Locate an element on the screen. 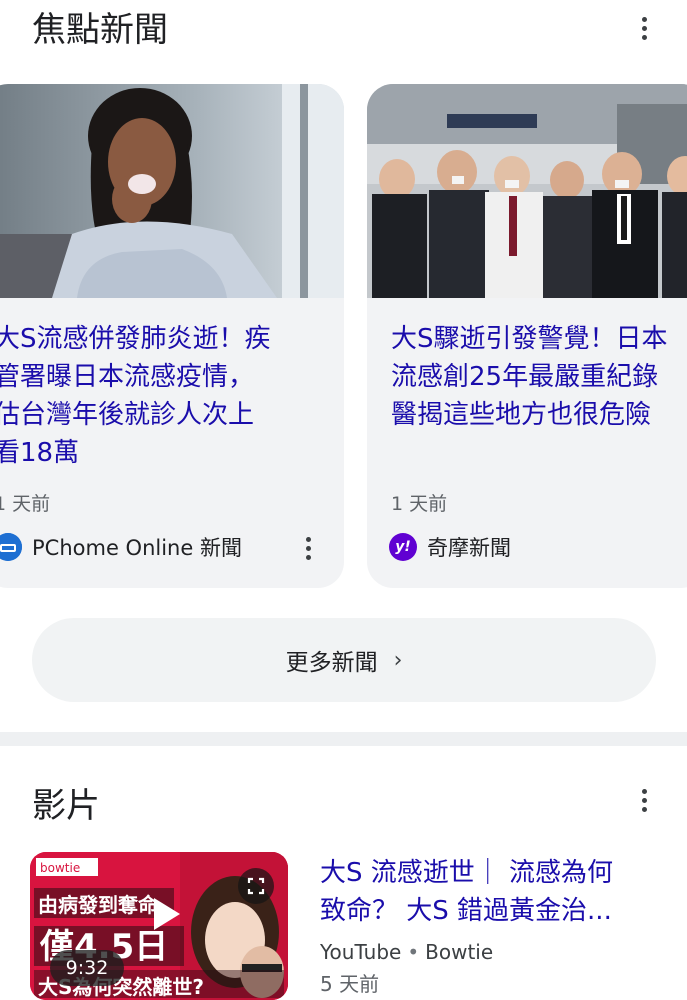 The image size is (687, 1000). headline-line: 流感創25年最嚴重紀錄 is located at coordinates (525, 377).